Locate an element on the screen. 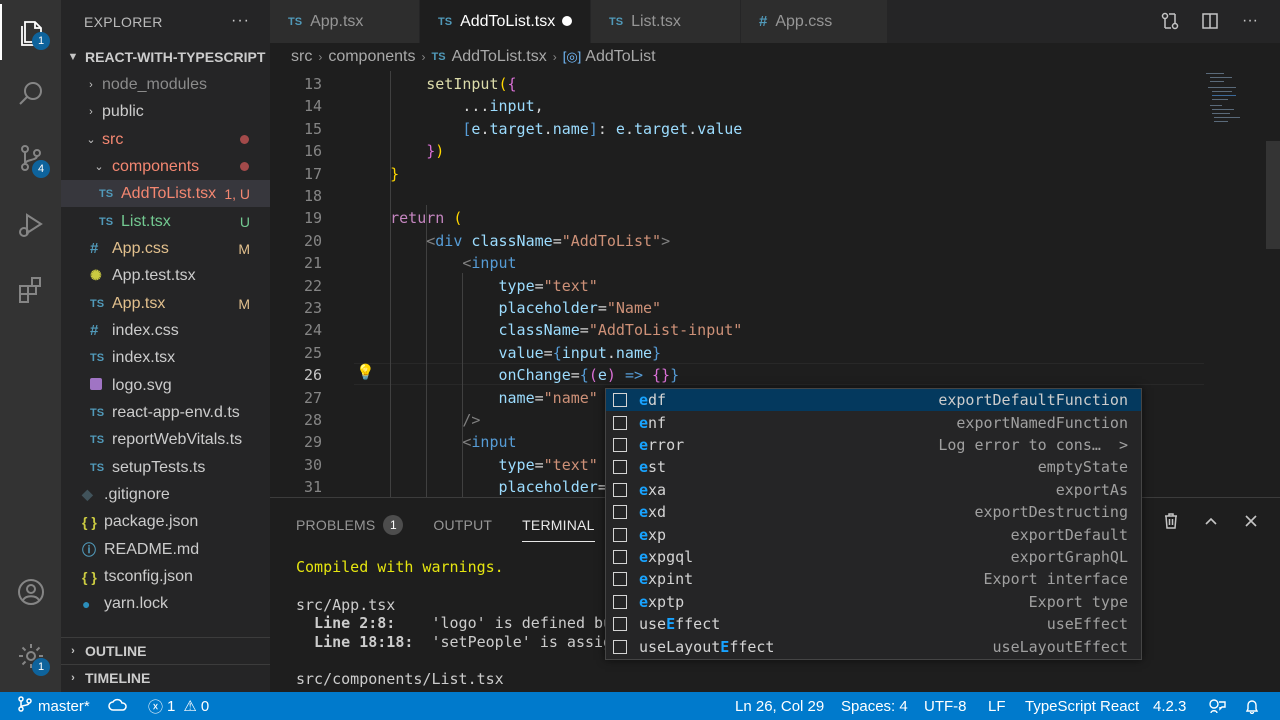 This screenshot has width=1280, height=720. split-editor-icon is located at coordinates (1210, 21).